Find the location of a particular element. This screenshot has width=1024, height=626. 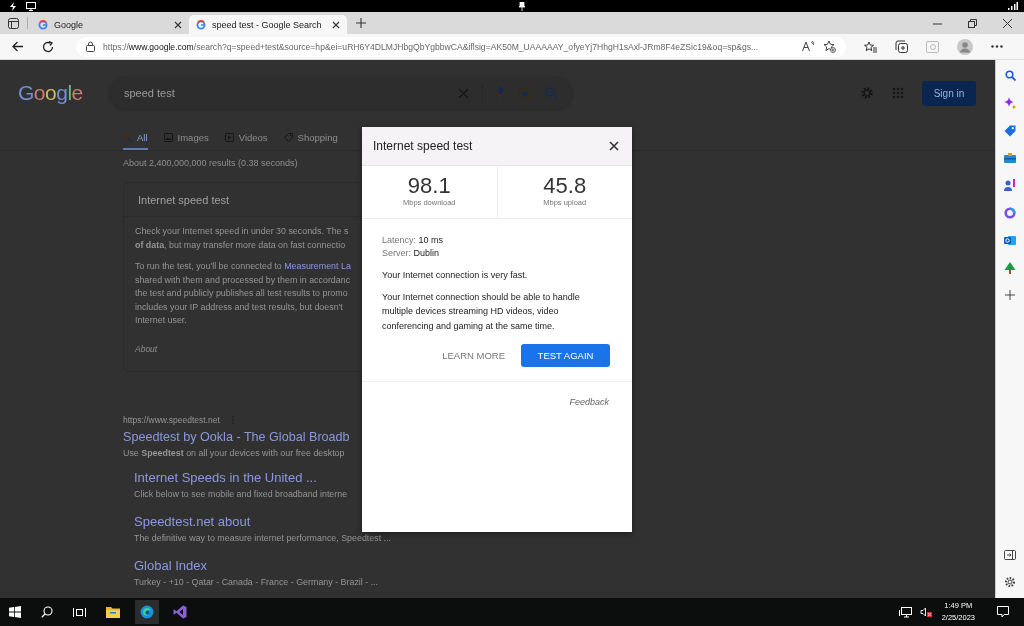

notification-icon is located at coordinates (1003, 612).